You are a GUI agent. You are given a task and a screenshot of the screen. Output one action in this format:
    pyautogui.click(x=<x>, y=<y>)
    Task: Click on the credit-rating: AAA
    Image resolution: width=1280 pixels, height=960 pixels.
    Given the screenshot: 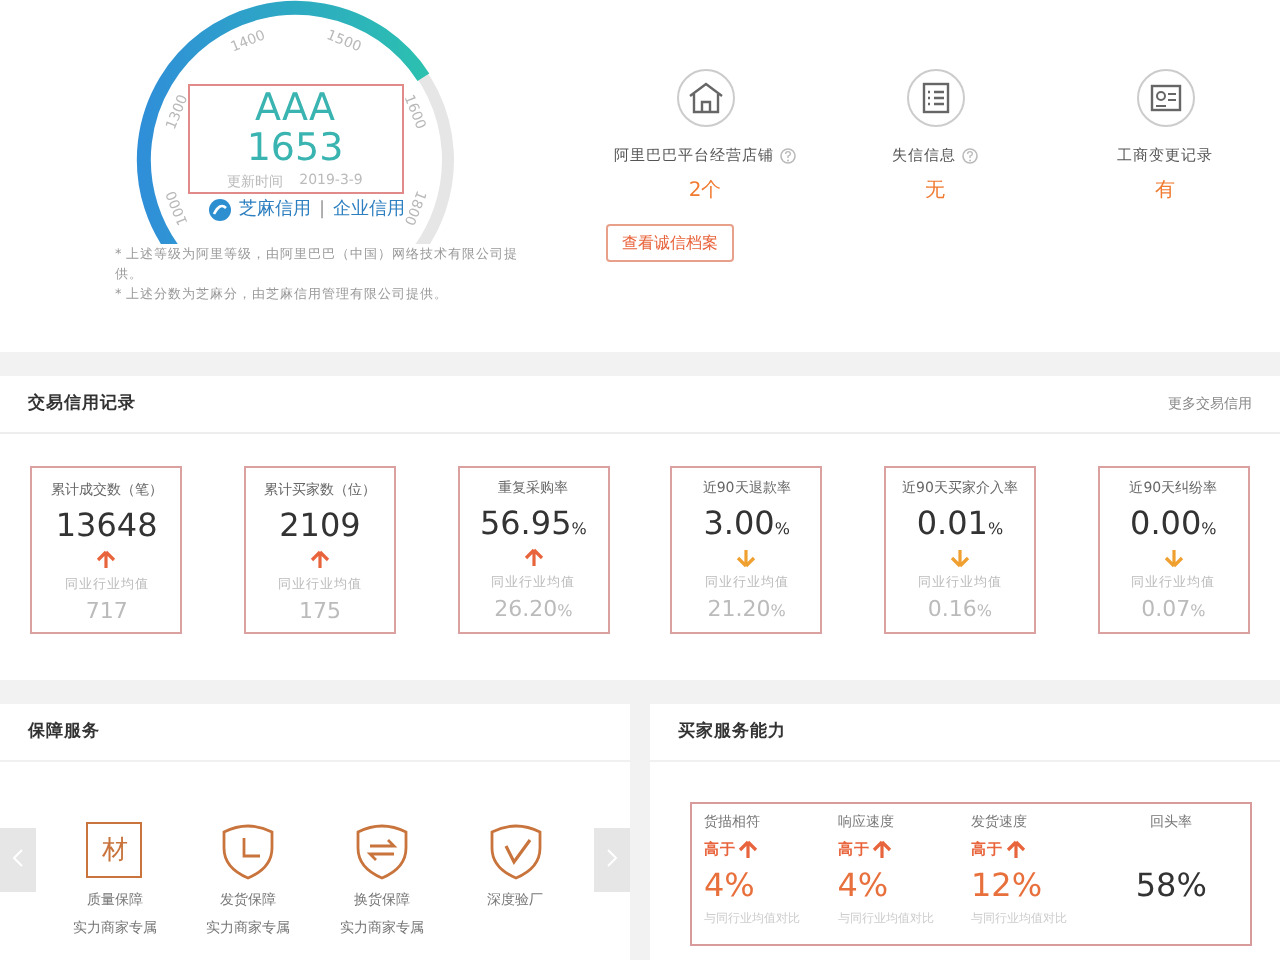 What is the action you would take?
    pyautogui.click(x=295, y=107)
    